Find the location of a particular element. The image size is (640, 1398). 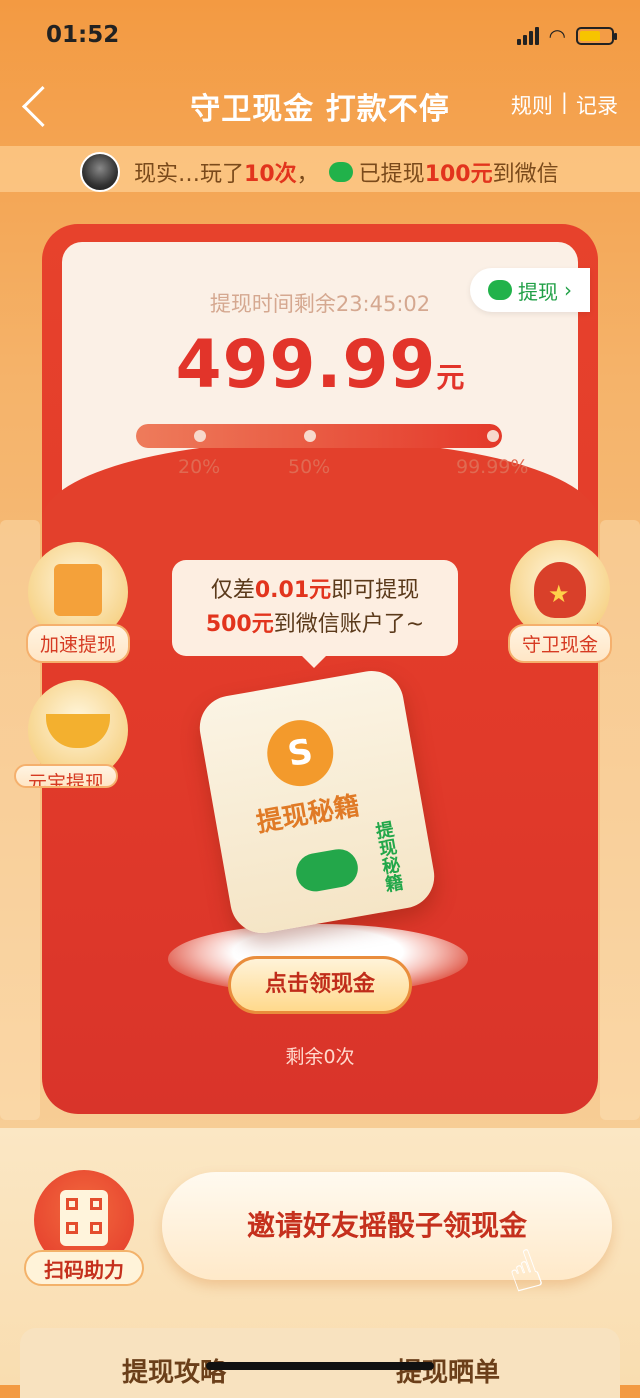

withdraw-label: 提现 is located at coordinates (538, 291).